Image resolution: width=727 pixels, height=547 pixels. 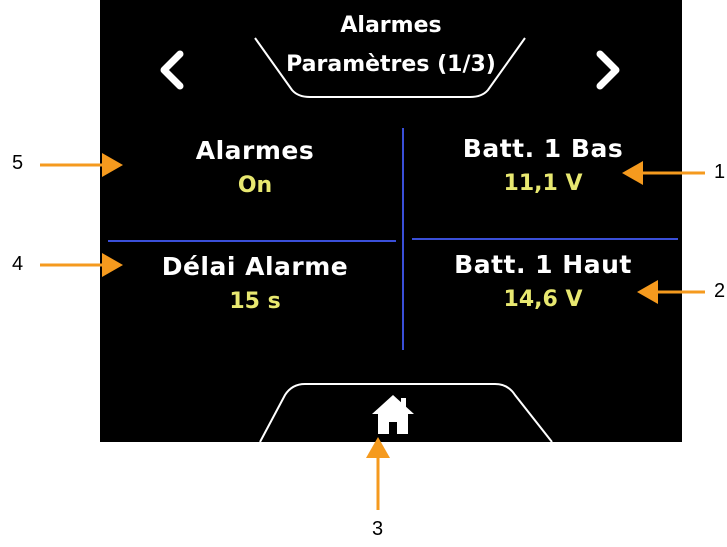 I want to click on setting-label: Alarmes, so click(x=255, y=150).